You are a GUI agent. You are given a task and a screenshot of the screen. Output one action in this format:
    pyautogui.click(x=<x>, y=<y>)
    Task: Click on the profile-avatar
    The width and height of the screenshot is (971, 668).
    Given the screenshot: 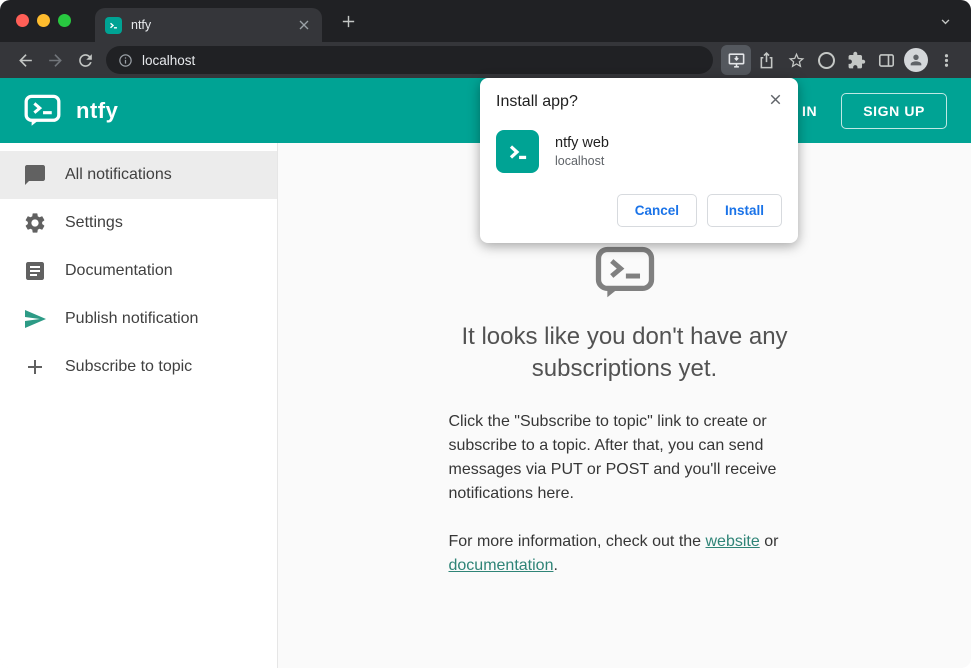 What is the action you would take?
    pyautogui.click(x=916, y=60)
    